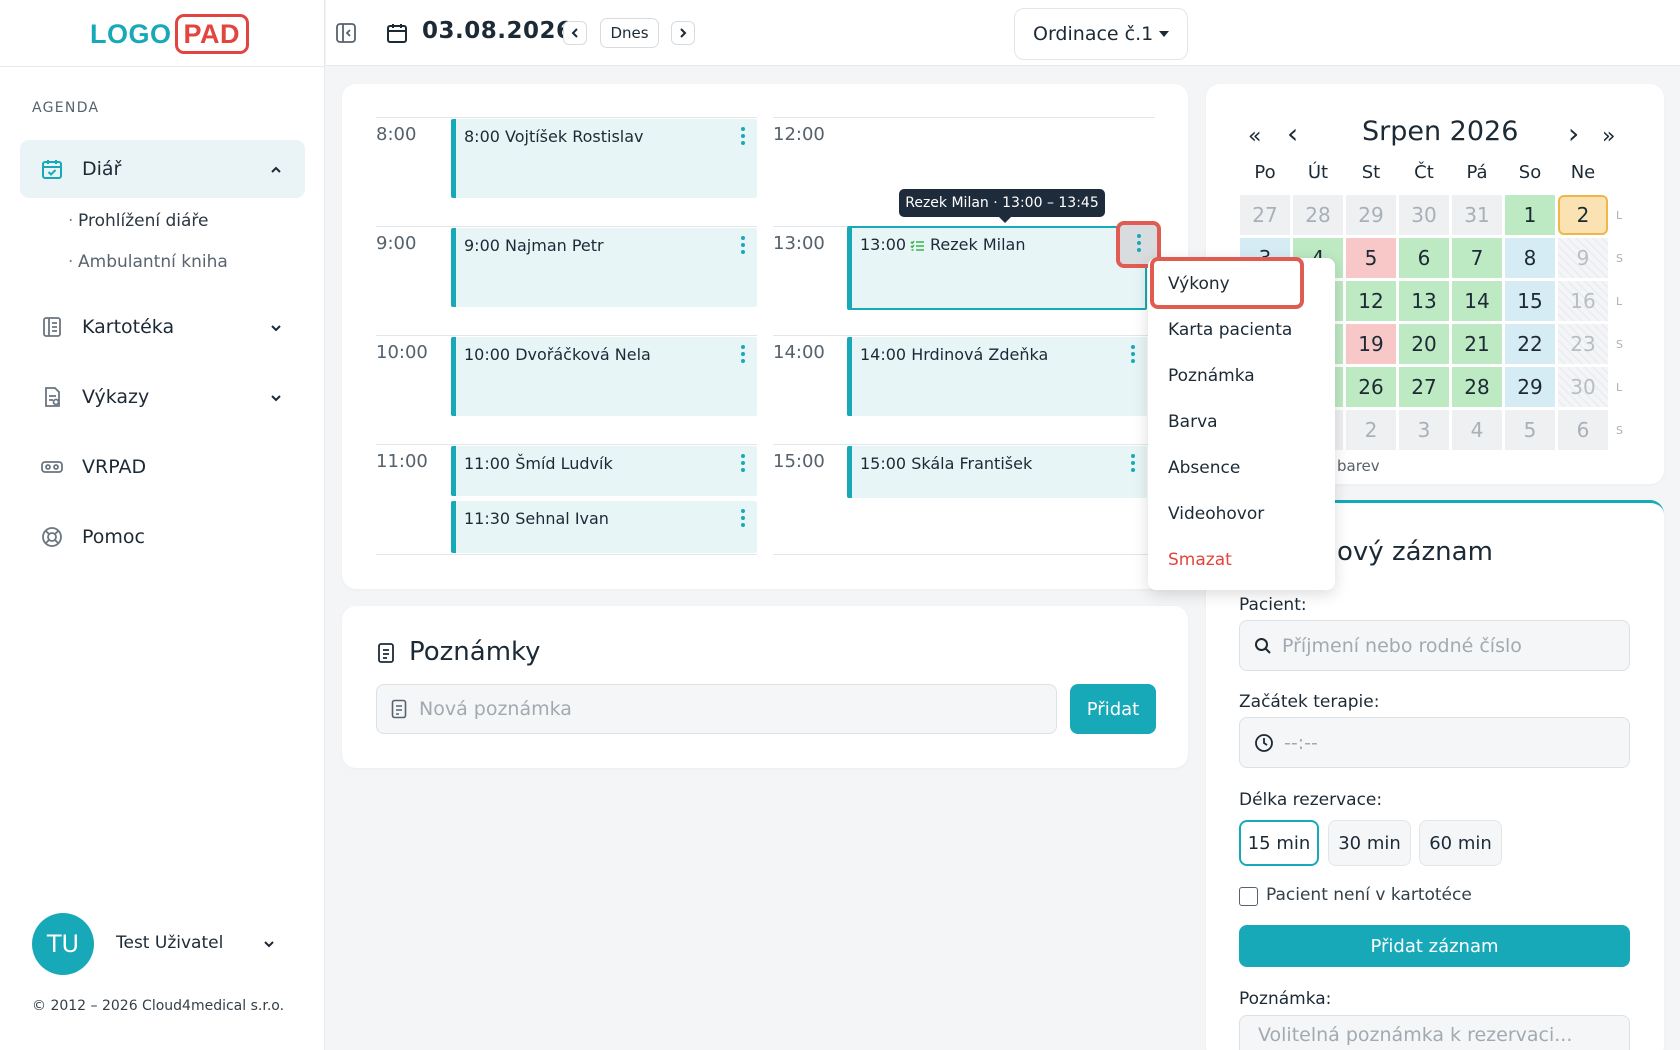 The width and height of the screenshot is (1680, 1050). Describe the element at coordinates (1477, 301) in the screenshot. I see `calendar-day: 14` at that location.